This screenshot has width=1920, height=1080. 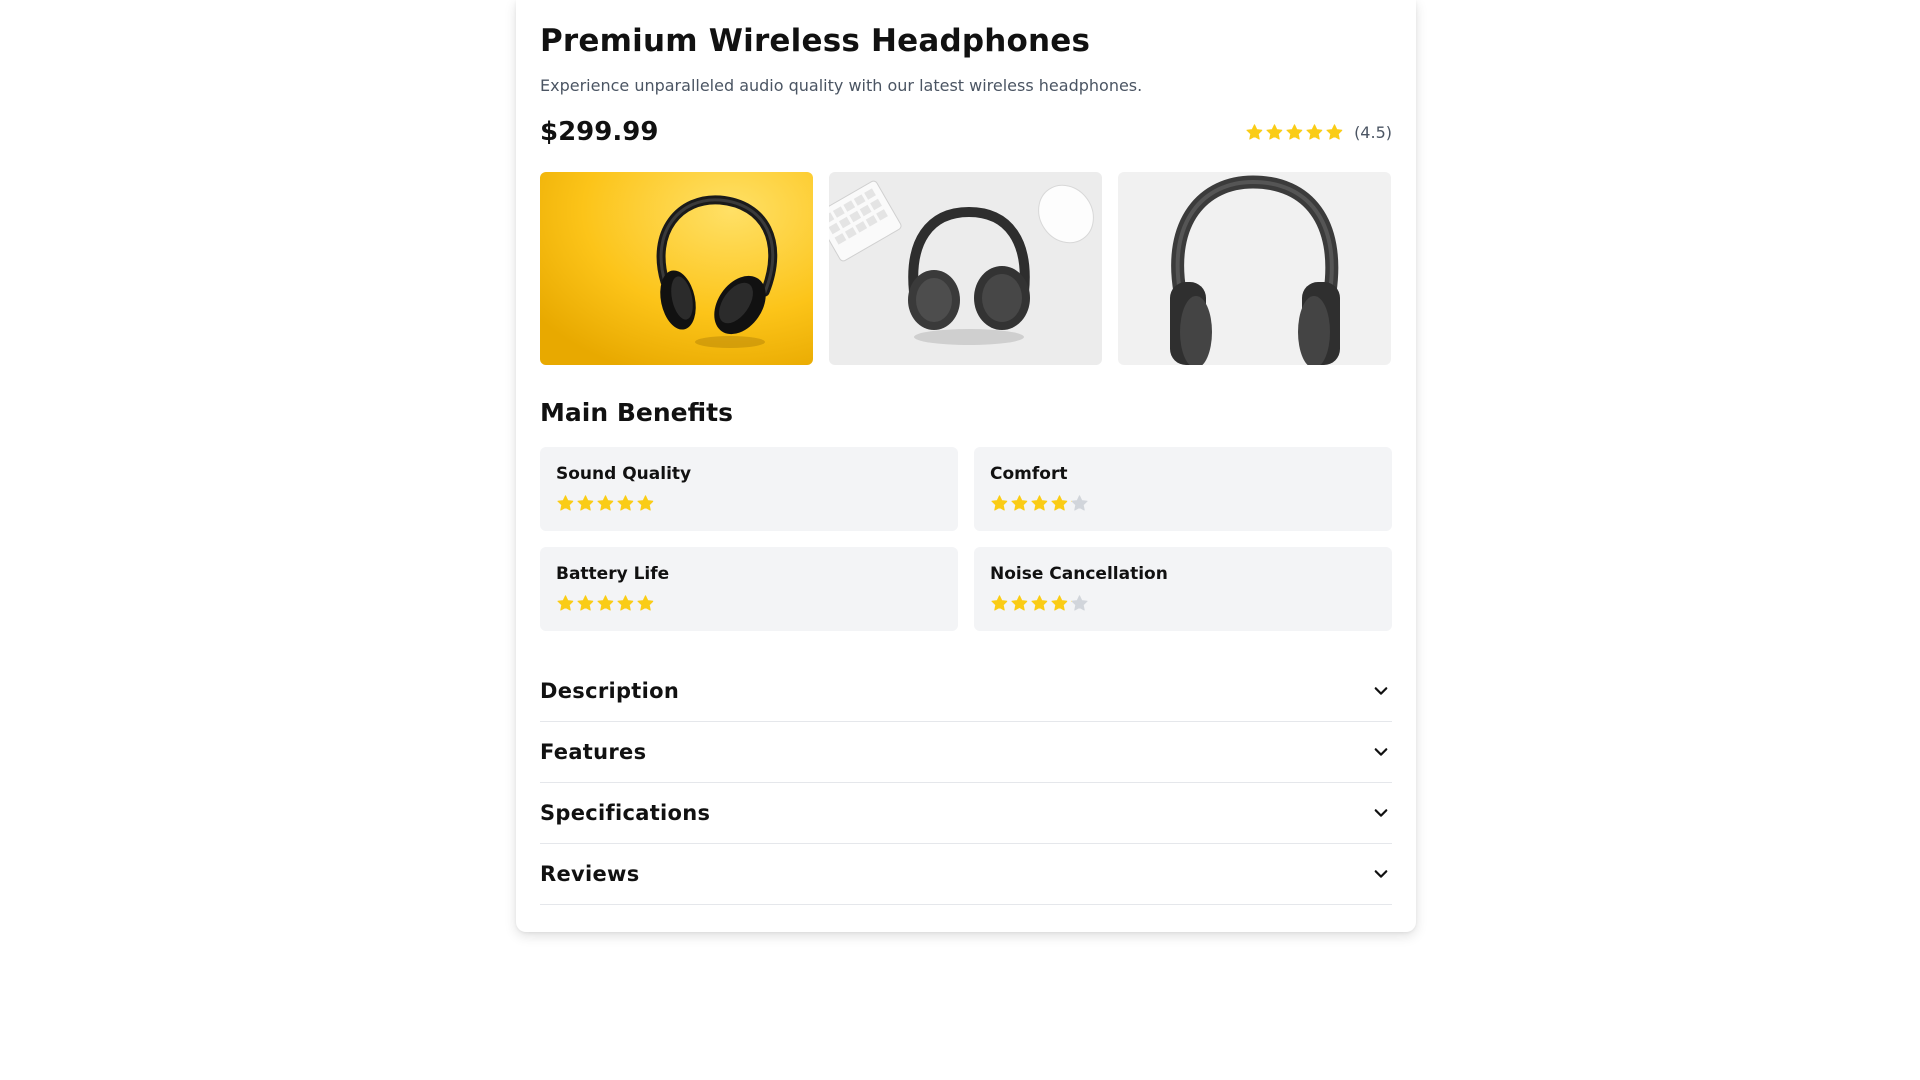 I want to click on benefit-label: Sound Quality, so click(x=624, y=474).